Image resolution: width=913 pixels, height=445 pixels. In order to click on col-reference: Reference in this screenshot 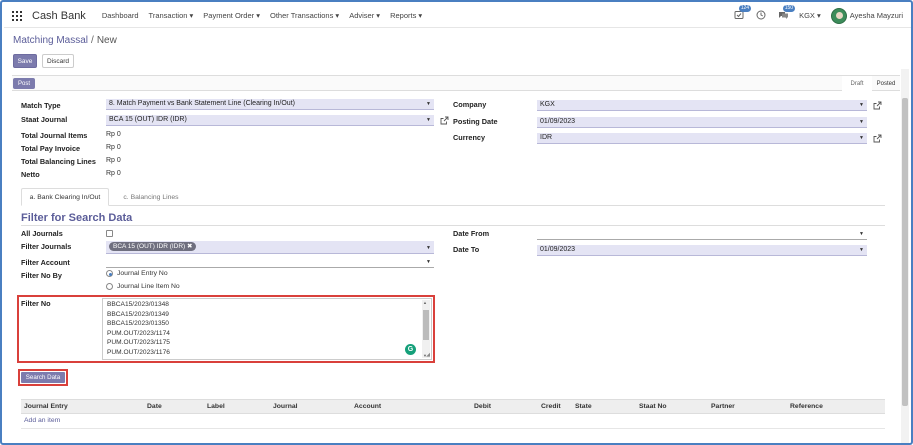, I will do `click(806, 407)`.